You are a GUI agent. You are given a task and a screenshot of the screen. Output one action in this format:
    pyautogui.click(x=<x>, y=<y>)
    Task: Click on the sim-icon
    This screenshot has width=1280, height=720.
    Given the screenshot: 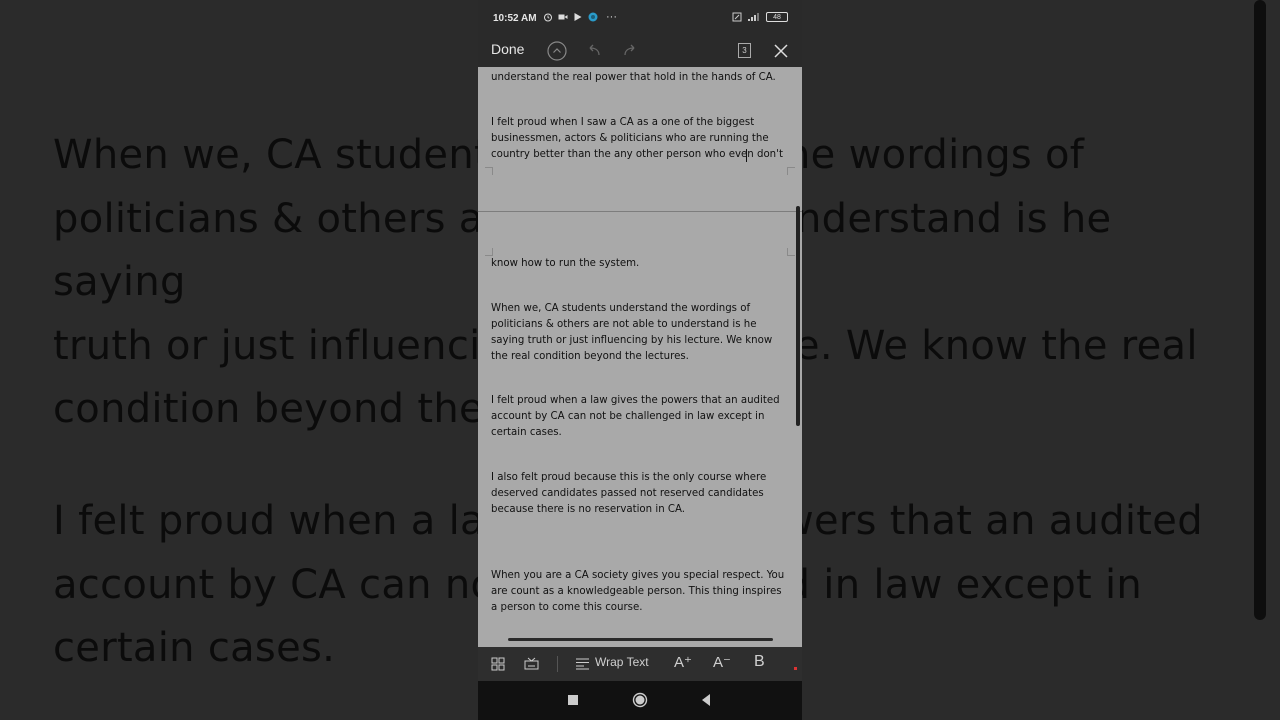 What is the action you would take?
    pyautogui.click(x=737, y=17)
    